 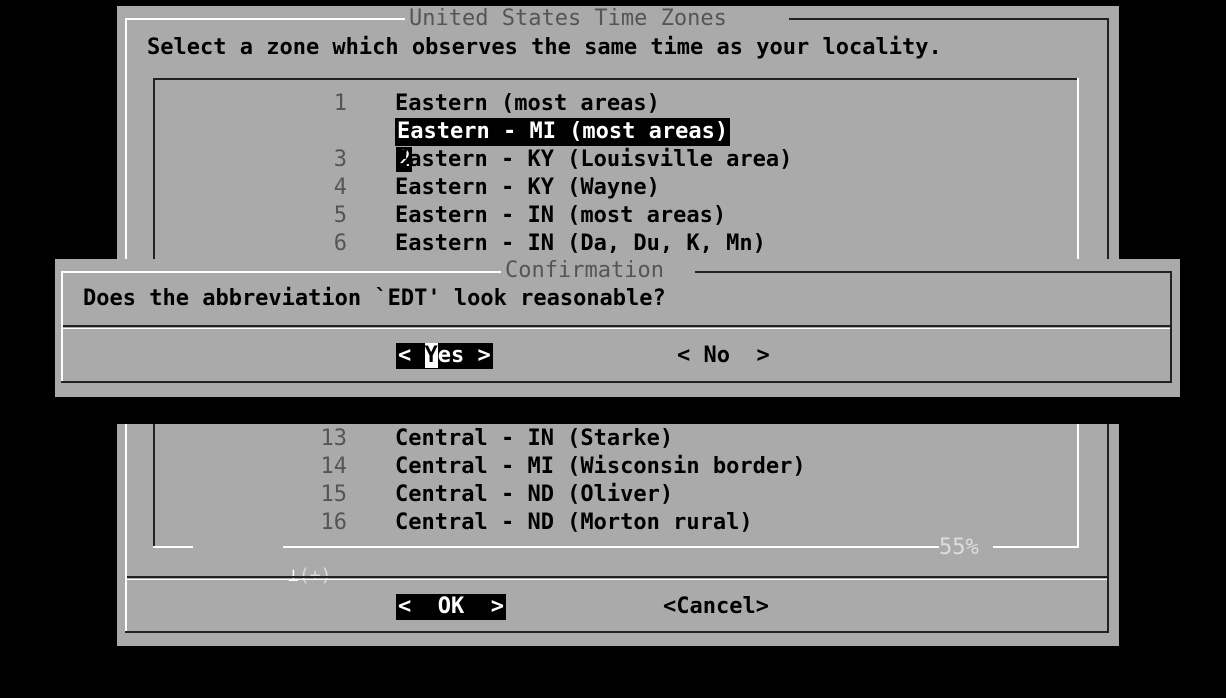 What do you see at coordinates (281, 272) in the screenshot?
I see `confirm-border-top-left` at bounding box center [281, 272].